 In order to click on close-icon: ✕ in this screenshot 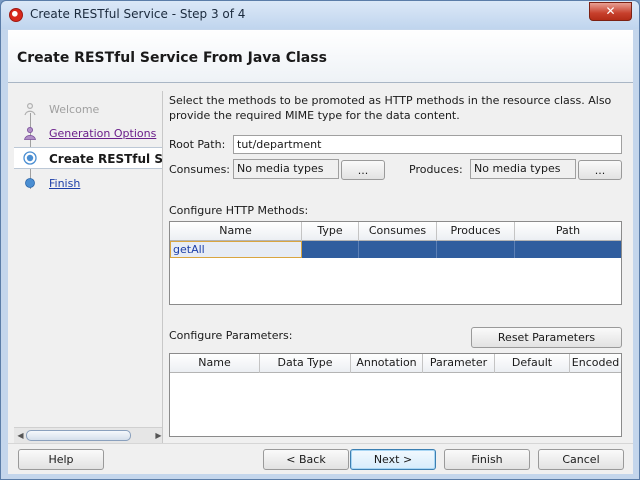, I will do `click(610, 11)`.